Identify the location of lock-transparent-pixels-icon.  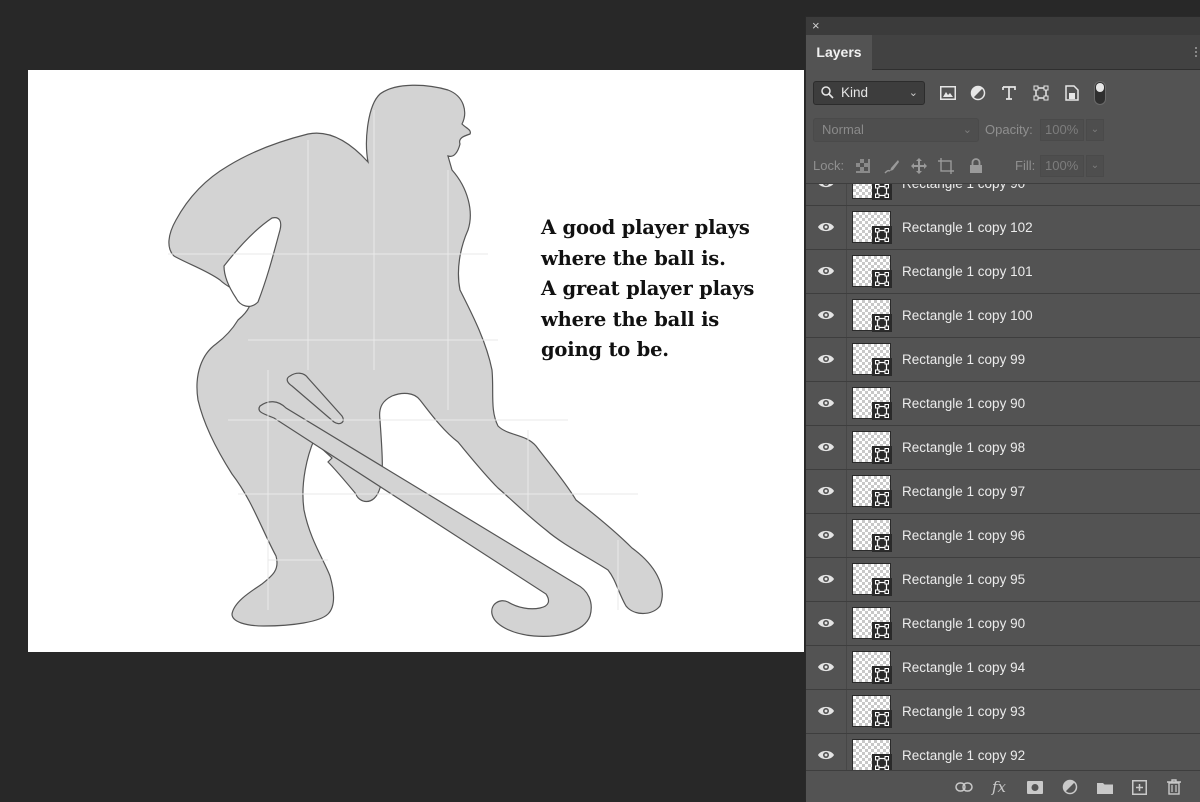
(863, 166).